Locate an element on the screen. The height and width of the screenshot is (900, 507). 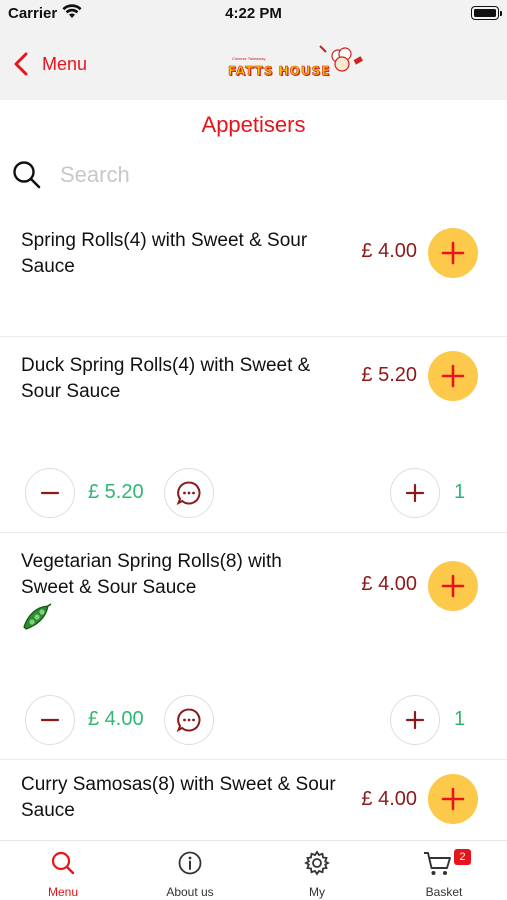
section-title: Appetisers is located at coordinates (253, 124).